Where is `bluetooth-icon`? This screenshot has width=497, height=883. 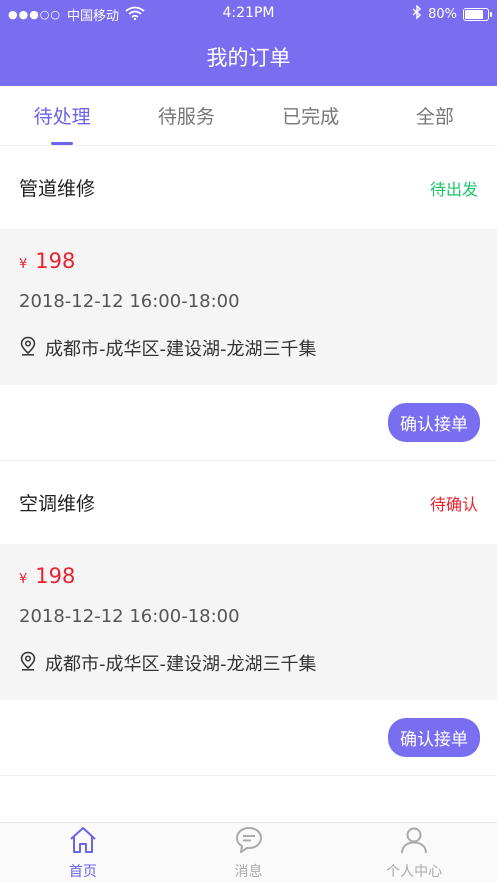 bluetooth-icon is located at coordinates (417, 14).